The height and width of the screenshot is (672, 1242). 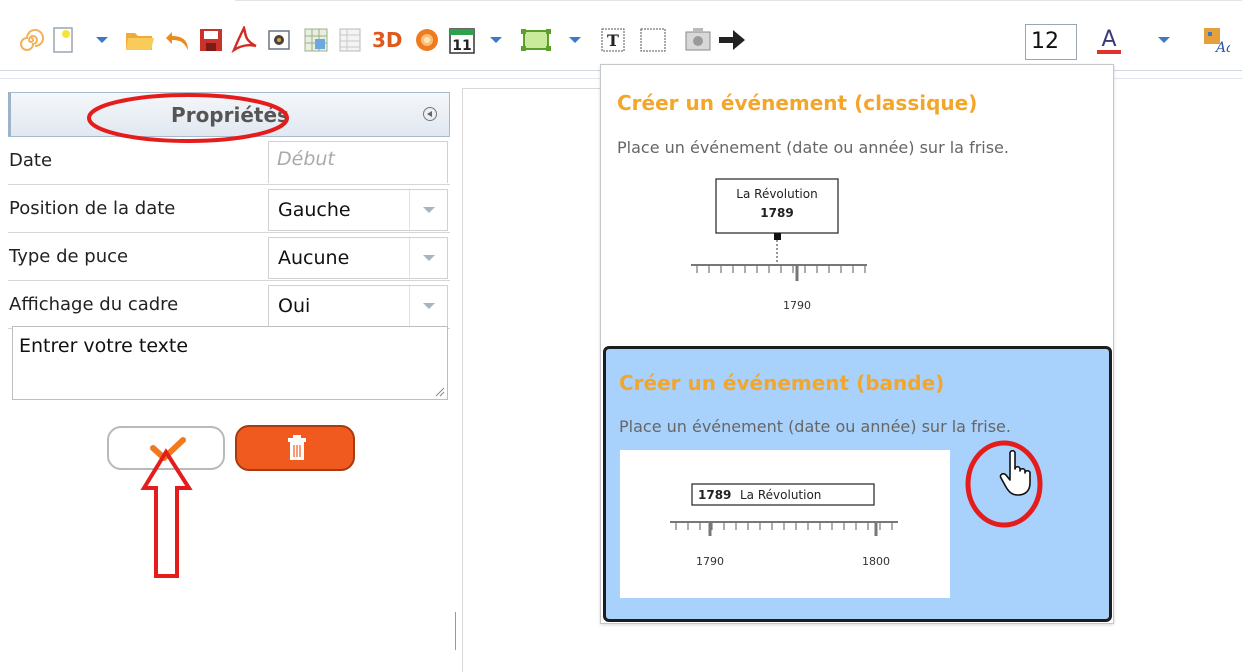 I want to click on properties-header: Propriétés, so click(x=229, y=114).